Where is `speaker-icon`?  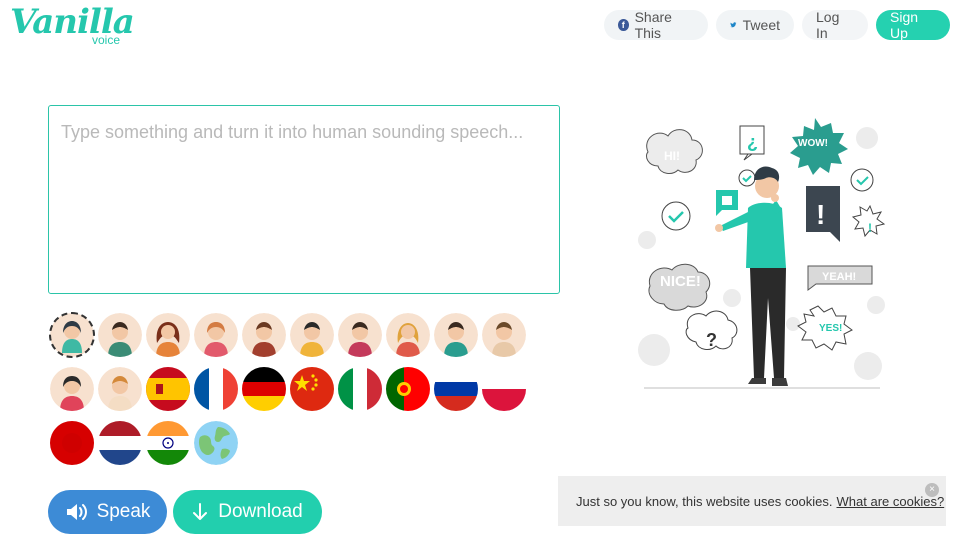
speaker-icon is located at coordinates (76, 512).